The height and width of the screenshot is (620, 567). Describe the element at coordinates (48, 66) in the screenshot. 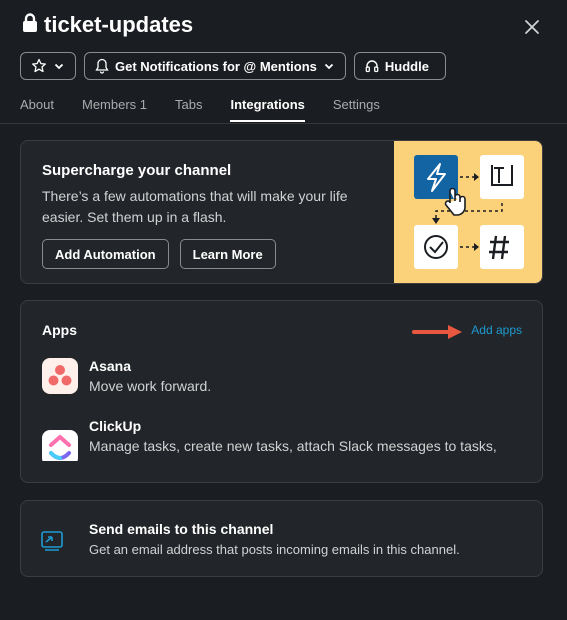

I see `star-button` at that location.